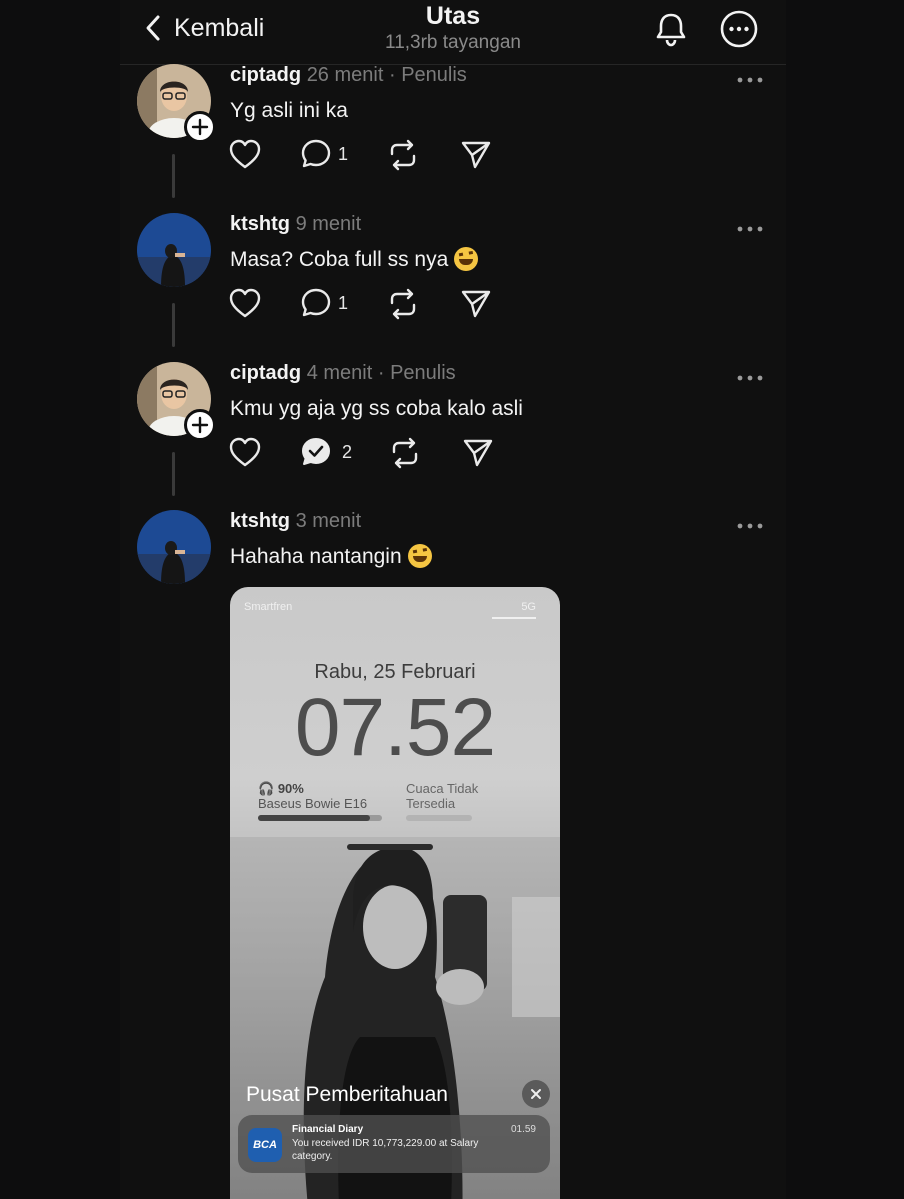 The height and width of the screenshot is (1199, 904). What do you see at coordinates (266, 788) in the screenshot?
I see `headphones-icon: 🎧` at bounding box center [266, 788].